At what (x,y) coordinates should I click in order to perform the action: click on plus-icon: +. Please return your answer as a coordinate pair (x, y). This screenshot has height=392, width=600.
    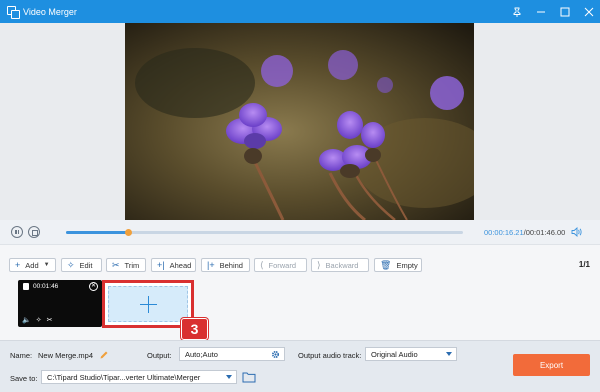
    Looking at the image, I should click on (18, 264).